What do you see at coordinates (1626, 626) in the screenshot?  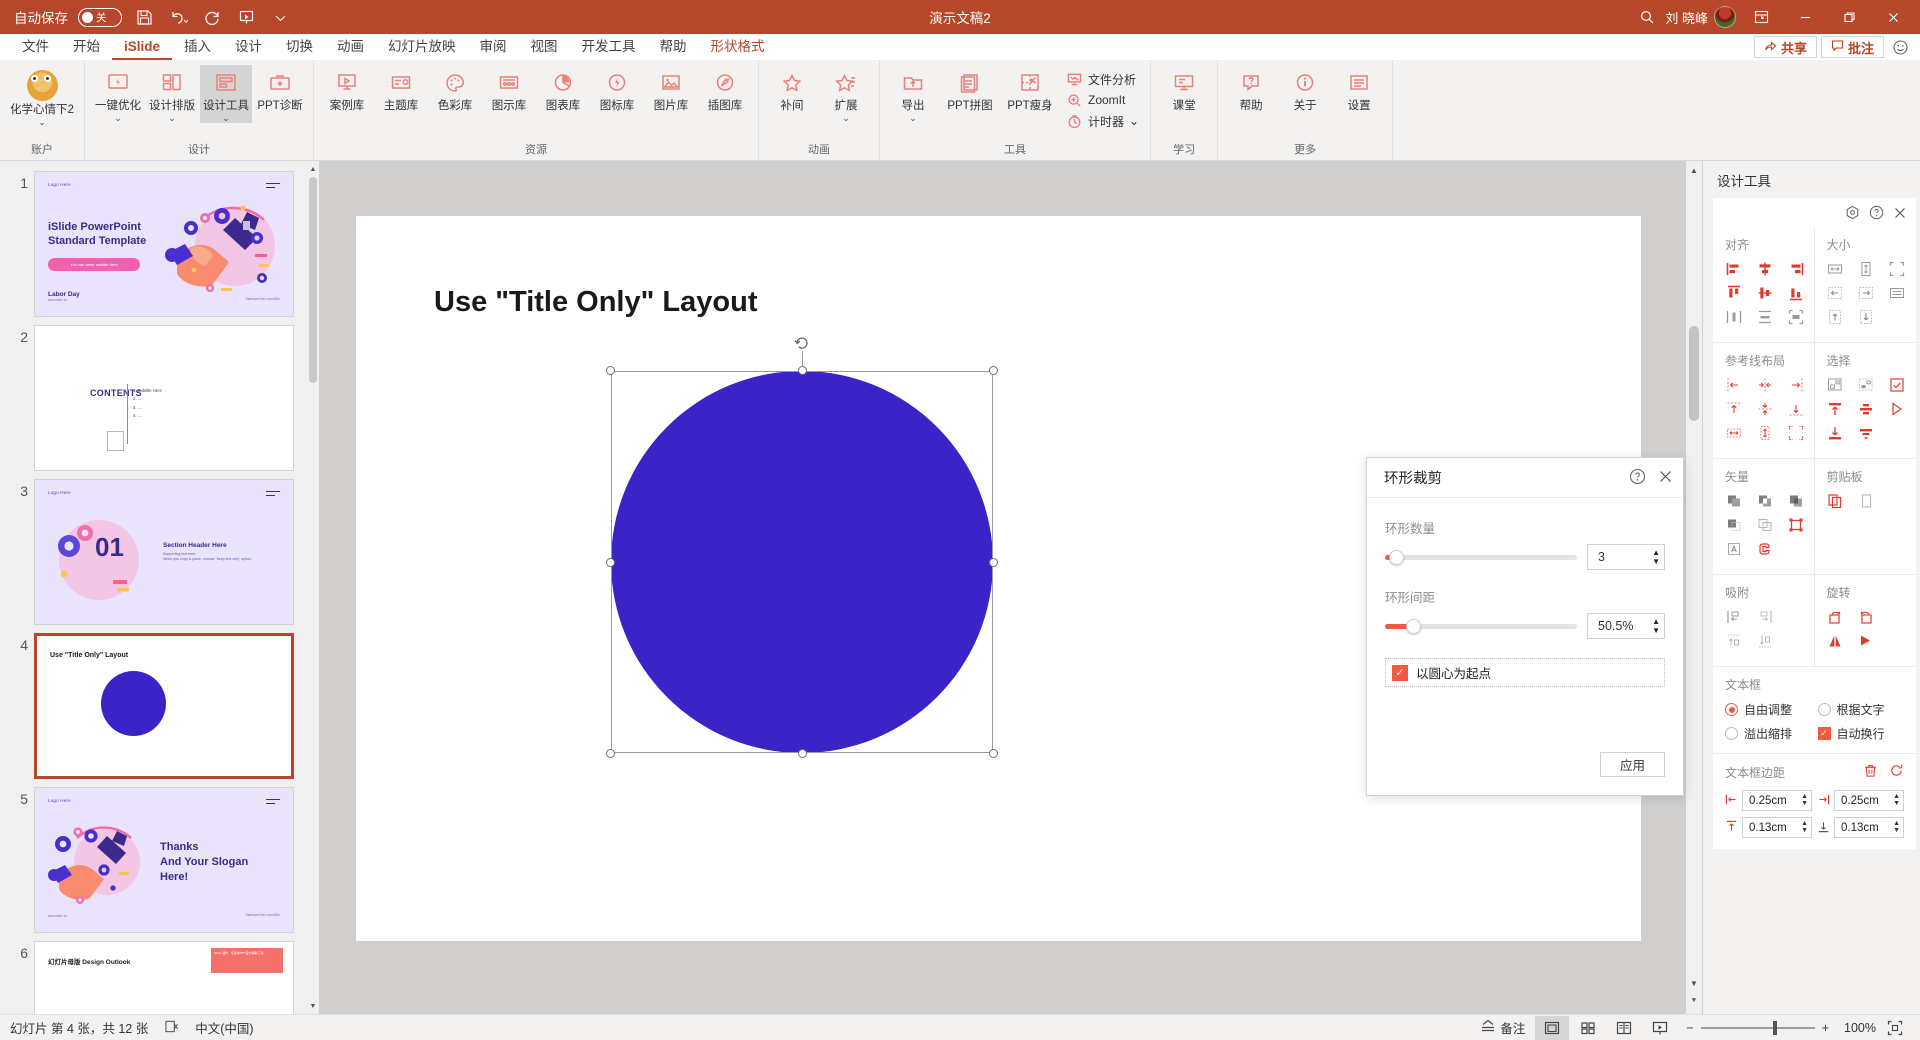 I see `ring-spacing-input: 50.5% ▲ ▼` at bounding box center [1626, 626].